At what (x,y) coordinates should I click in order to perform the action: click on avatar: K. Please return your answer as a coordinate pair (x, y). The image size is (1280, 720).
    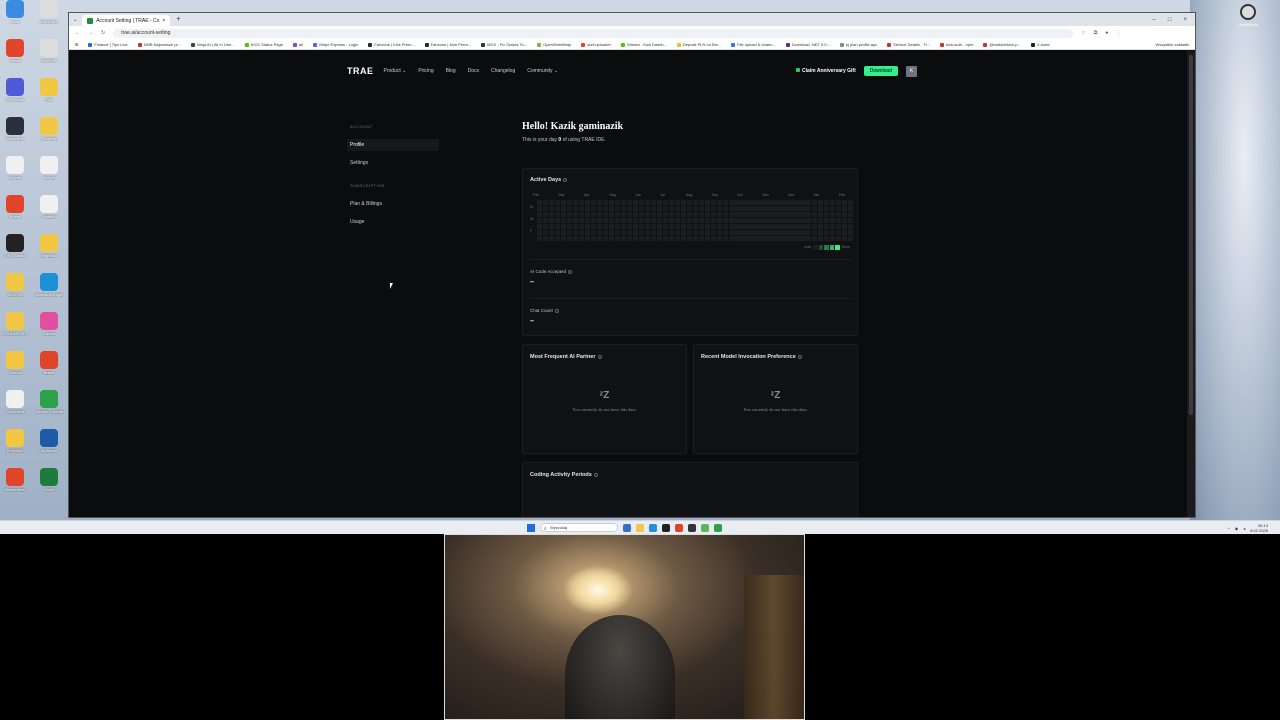
    Looking at the image, I should click on (911, 71).